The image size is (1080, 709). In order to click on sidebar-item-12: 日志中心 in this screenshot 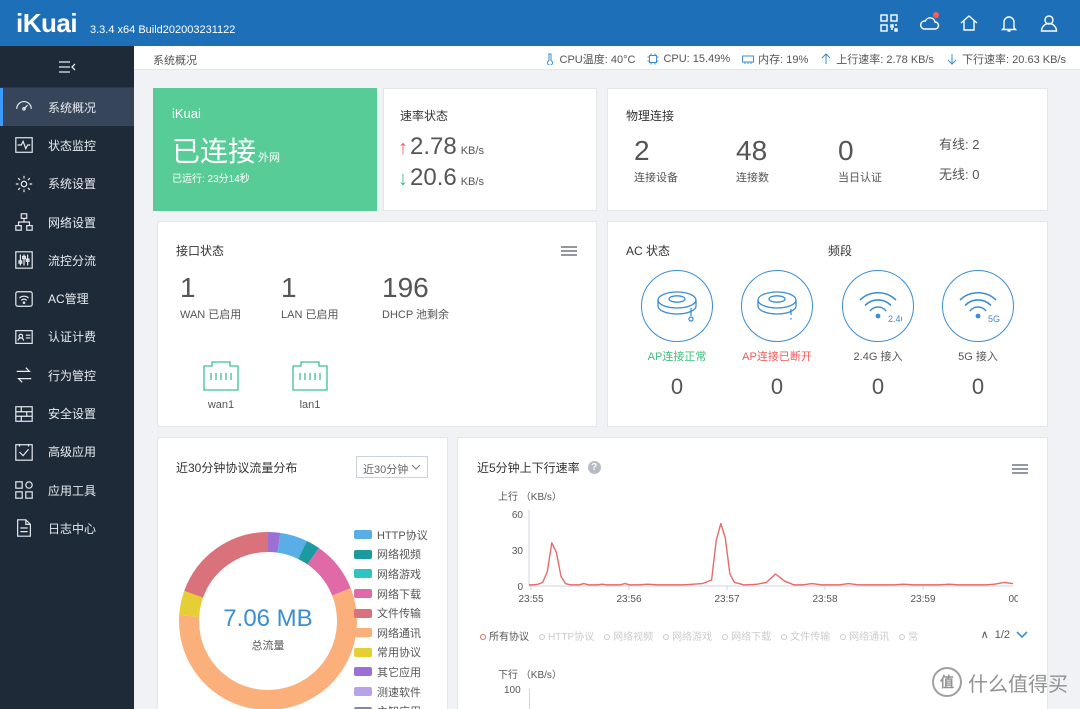, I will do `click(67, 528)`.